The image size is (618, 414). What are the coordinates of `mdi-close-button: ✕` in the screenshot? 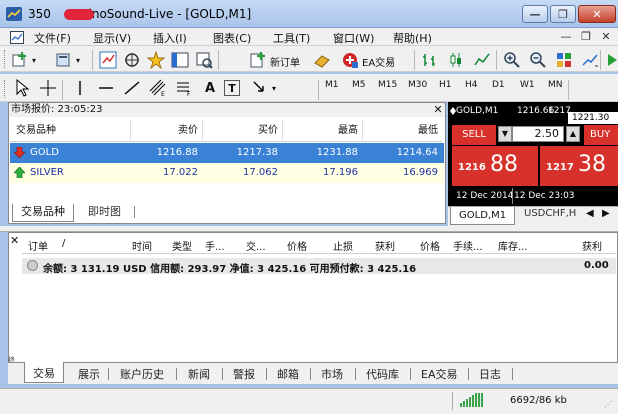 It's located at (606, 37).